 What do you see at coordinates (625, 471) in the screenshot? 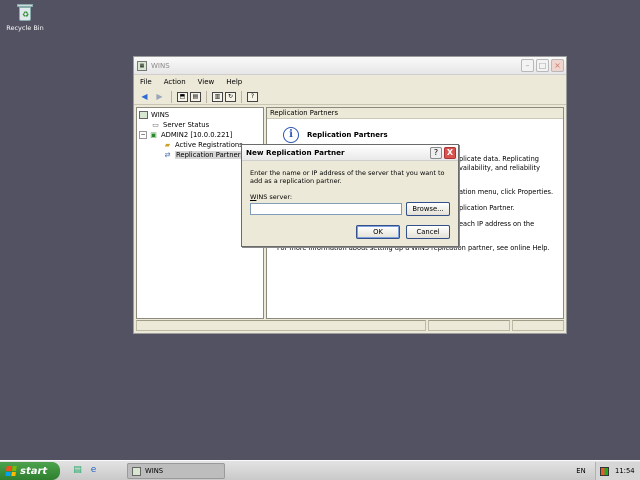
I see `clock: 11:54` at bounding box center [625, 471].